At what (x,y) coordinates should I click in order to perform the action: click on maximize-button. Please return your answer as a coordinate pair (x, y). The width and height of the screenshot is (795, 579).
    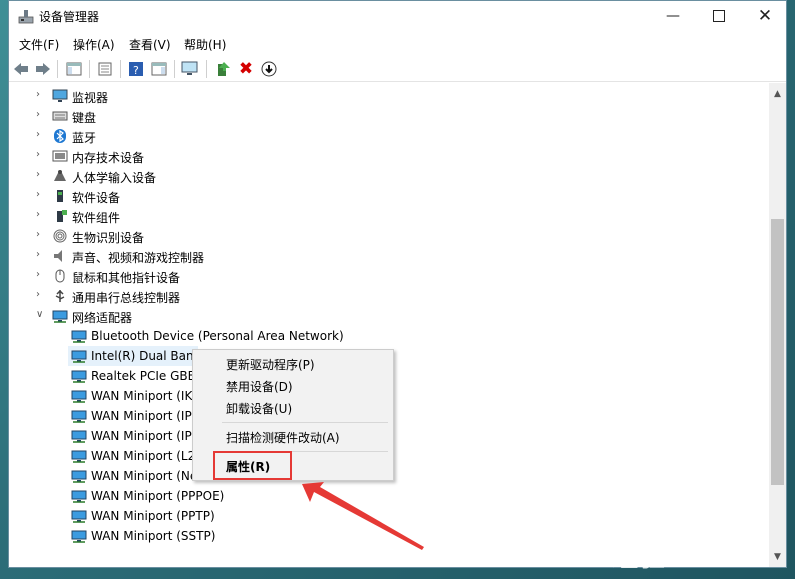
    Looking at the image, I should click on (719, 16).